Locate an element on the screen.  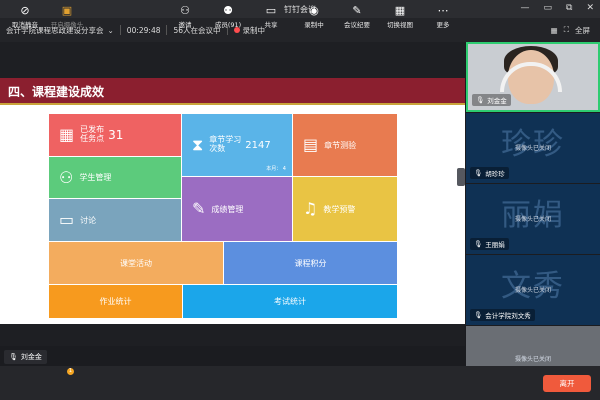
camera-button: ▣ 开启摄像头 is located at coordinates (67, 16).